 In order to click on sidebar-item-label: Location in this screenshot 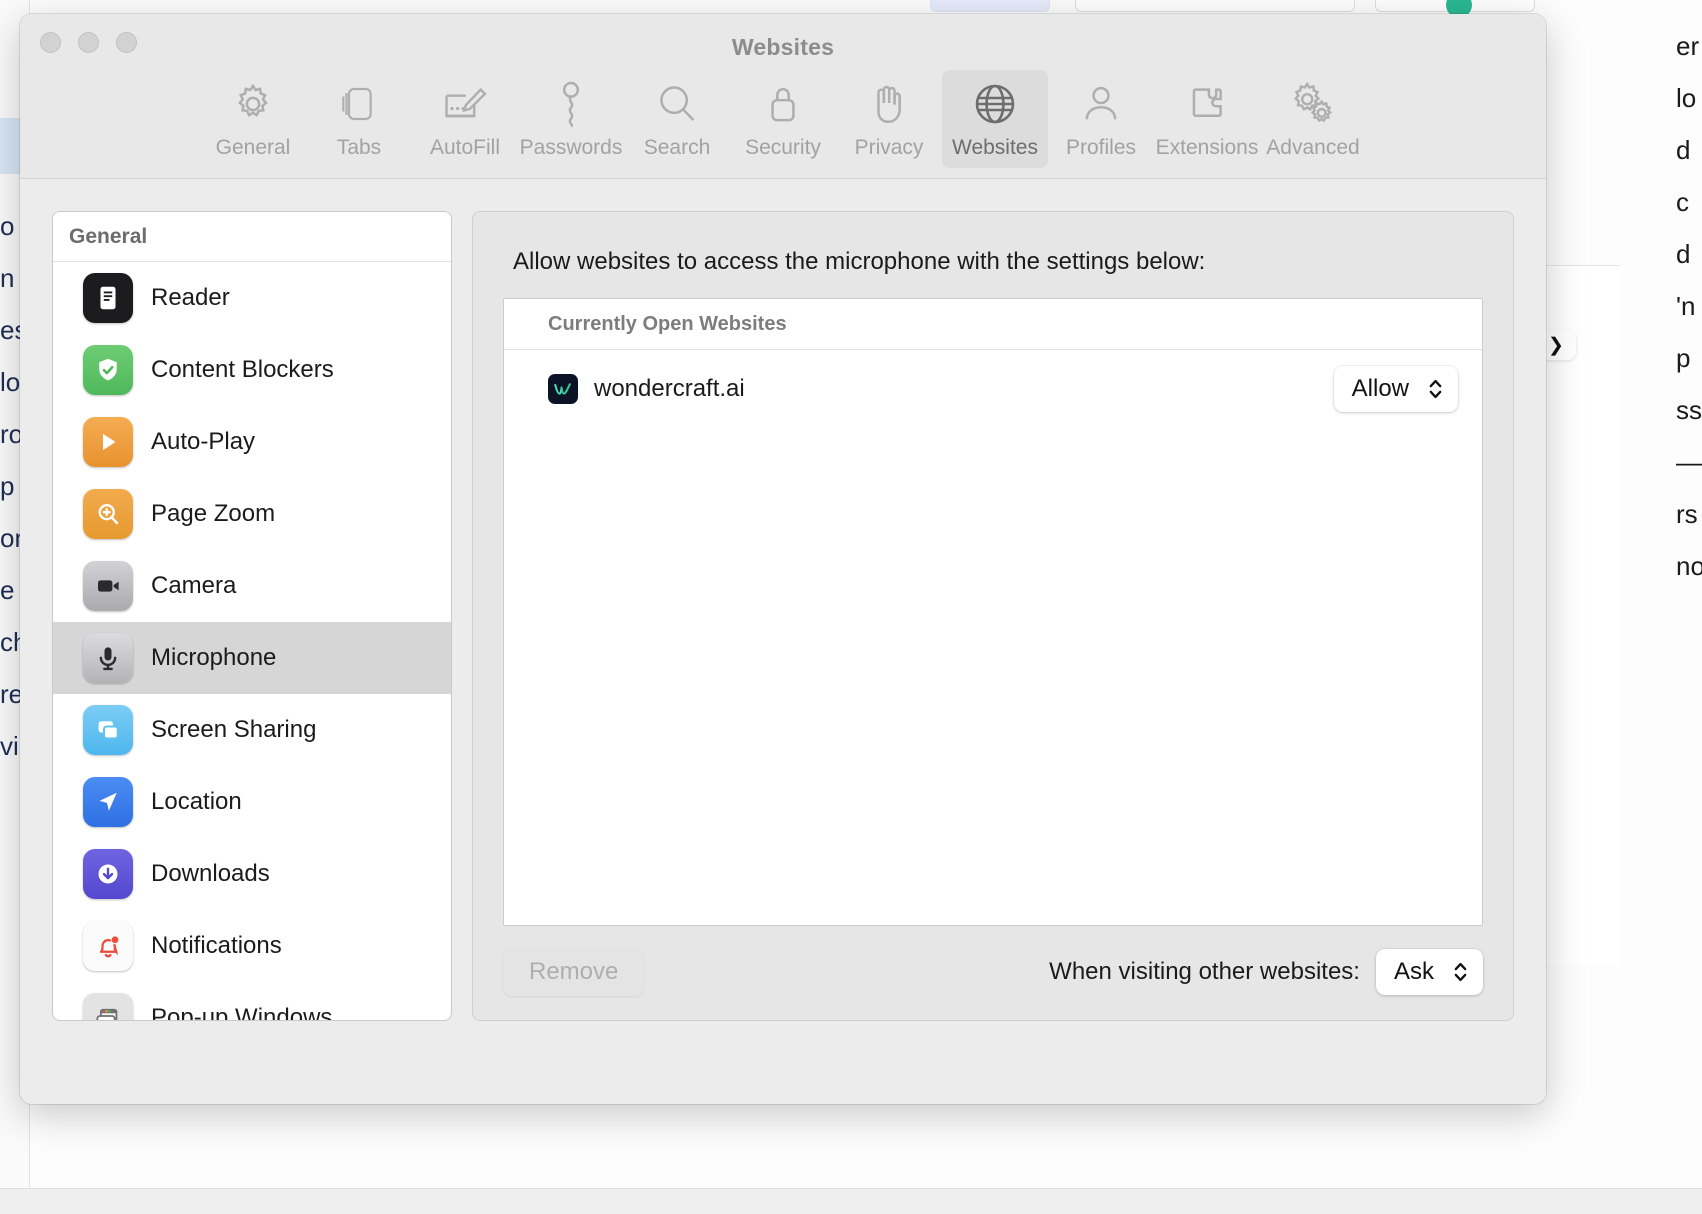, I will do `click(196, 801)`.